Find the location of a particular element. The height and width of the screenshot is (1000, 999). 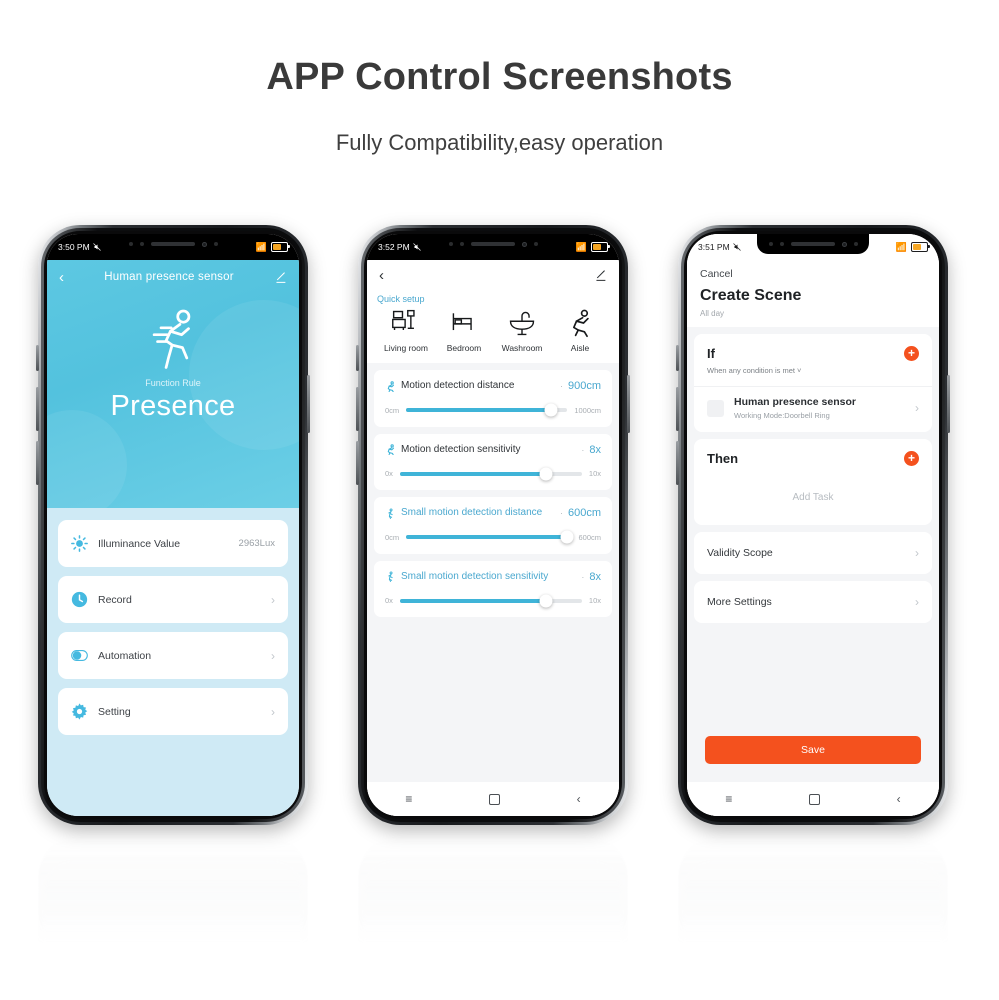

chevron-right-icon: › is located at coordinates (917, 408).